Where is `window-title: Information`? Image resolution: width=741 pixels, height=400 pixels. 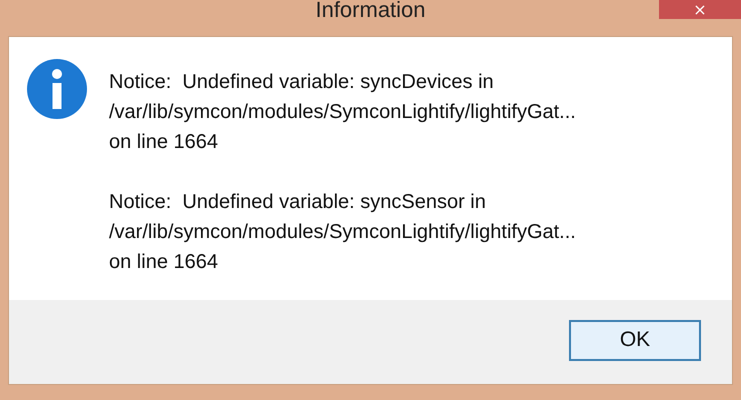 window-title: Information is located at coordinates (370, 11).